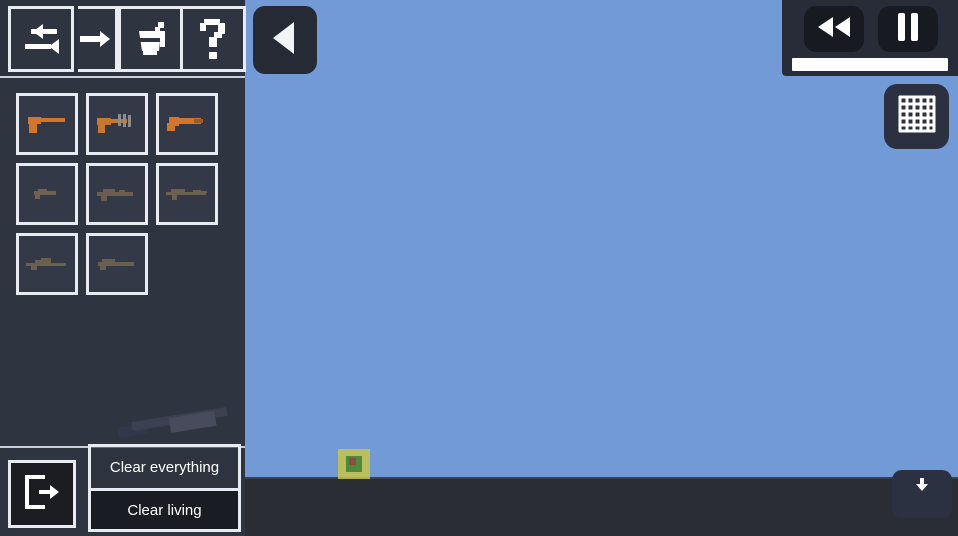  What do you see at coordinates (114, 123) in the screenshot?
I see `smg-icon` at bounding box center [114, 123].